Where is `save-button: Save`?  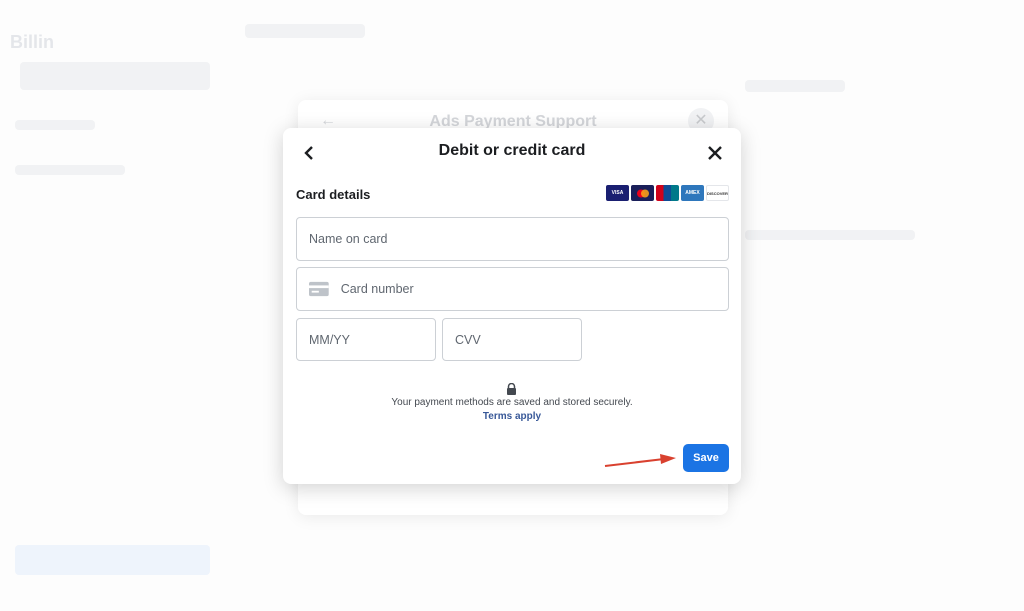
save-button: Save is located at coordinates (706, 458).